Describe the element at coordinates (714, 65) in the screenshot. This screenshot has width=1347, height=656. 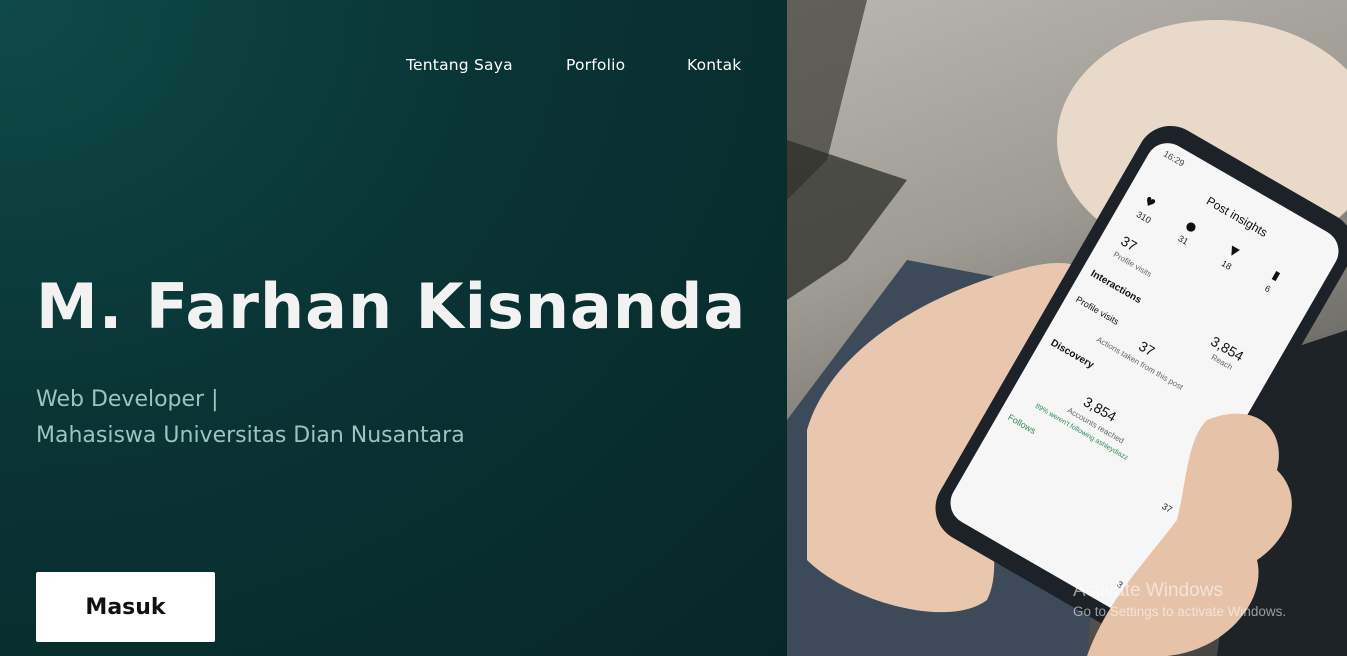
I see `nav-kontak-link: Kontak` at that location.